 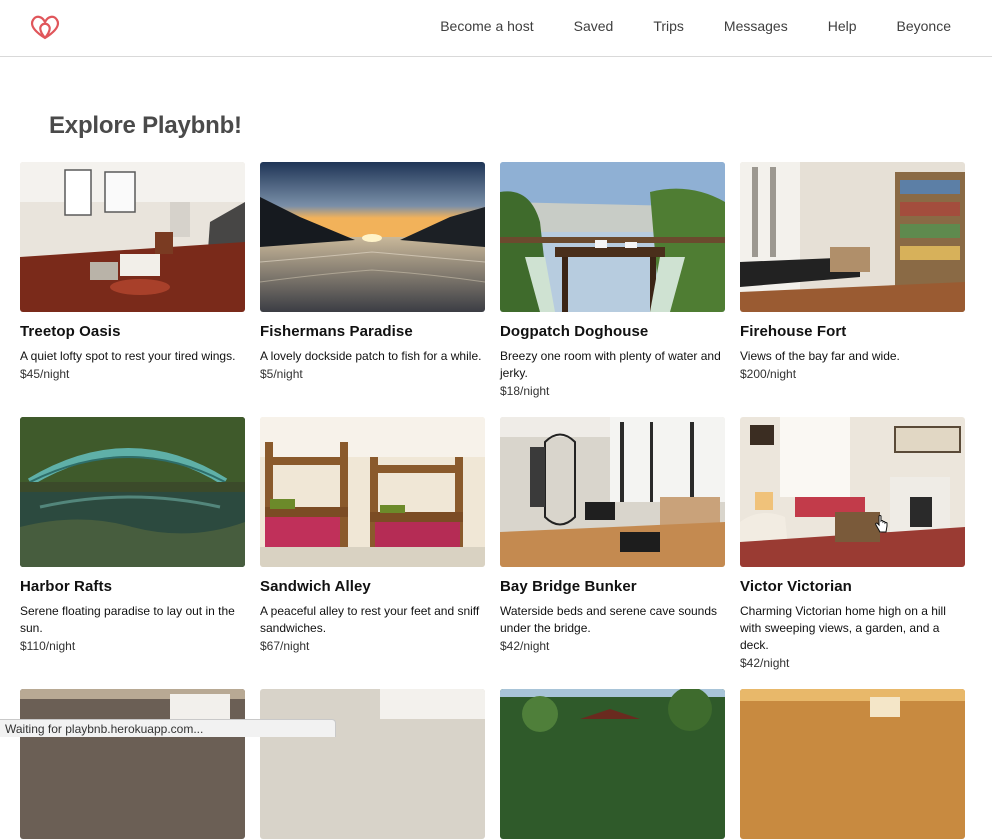 What do you see at coordinates (768, 374) in the screenshot?
I see `listing-price: $200/night` at bounding box center [768, 374].